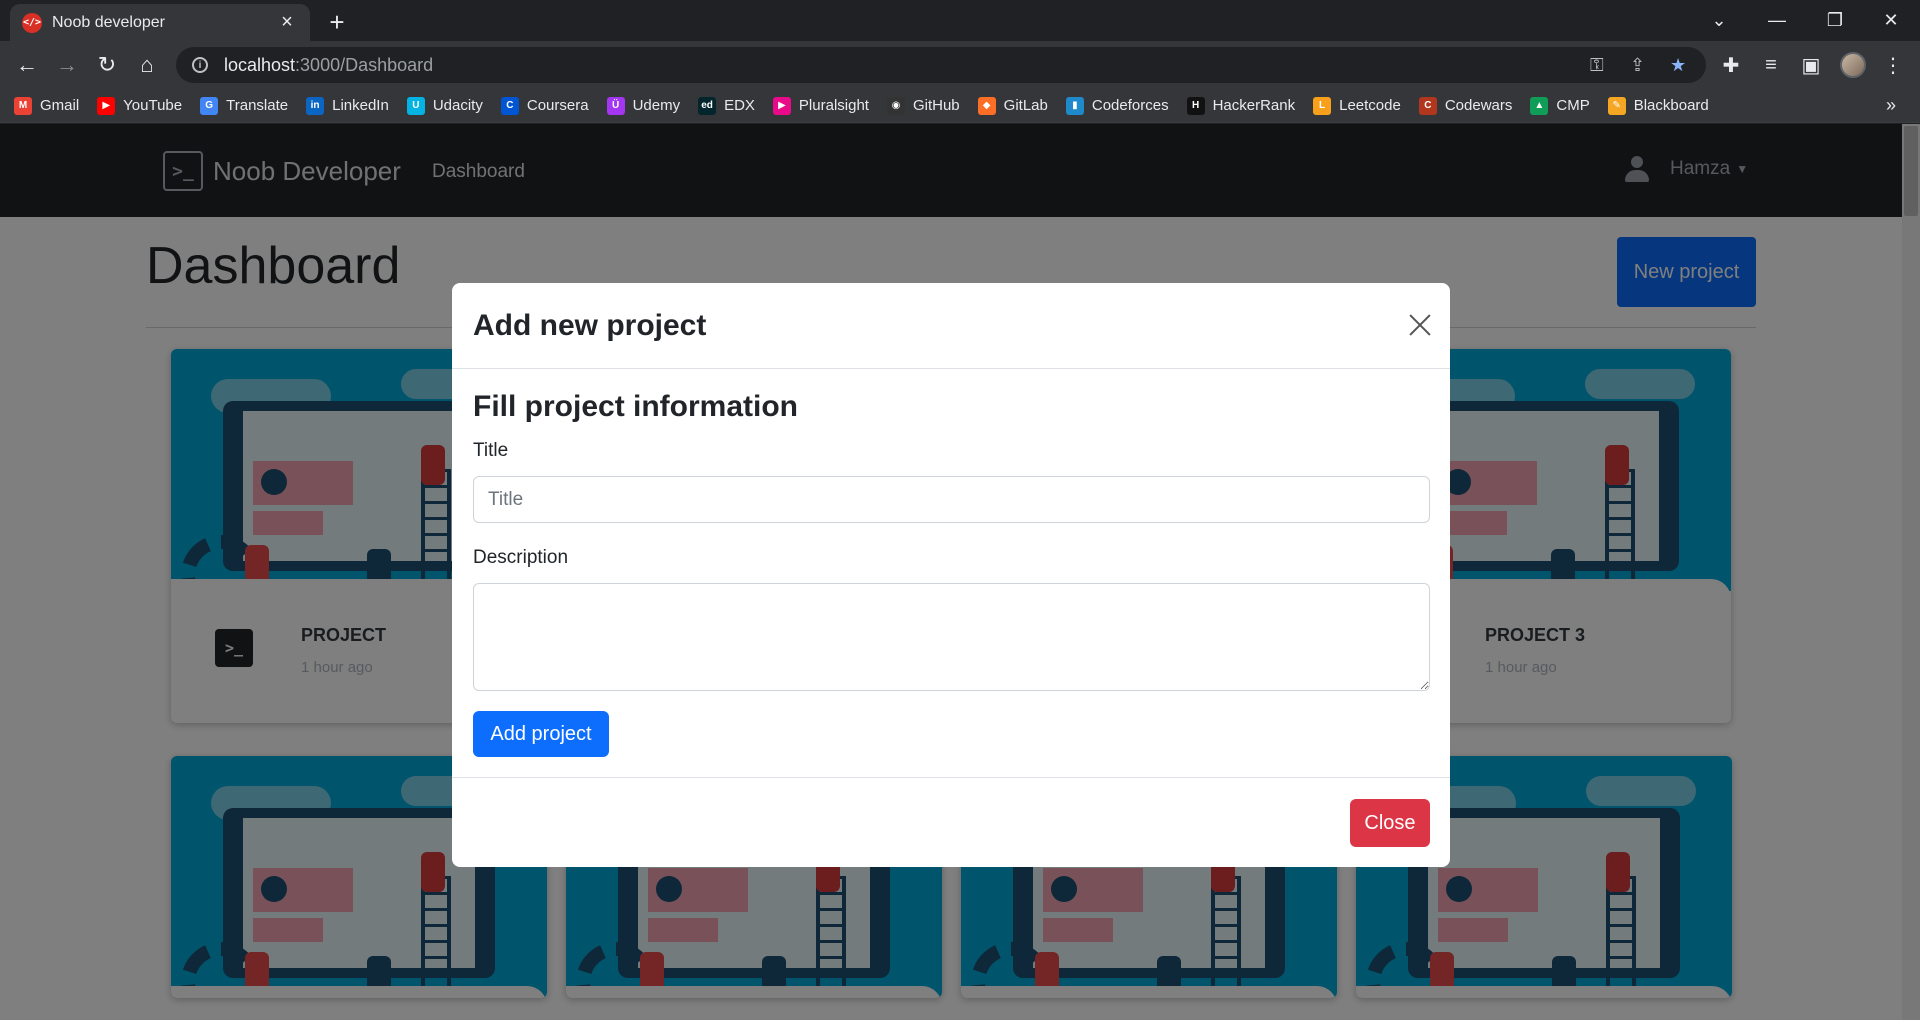 This screenshot has width=1920, height=1020. I want to click on bookmark-label: GitHub, so click(936, 105).